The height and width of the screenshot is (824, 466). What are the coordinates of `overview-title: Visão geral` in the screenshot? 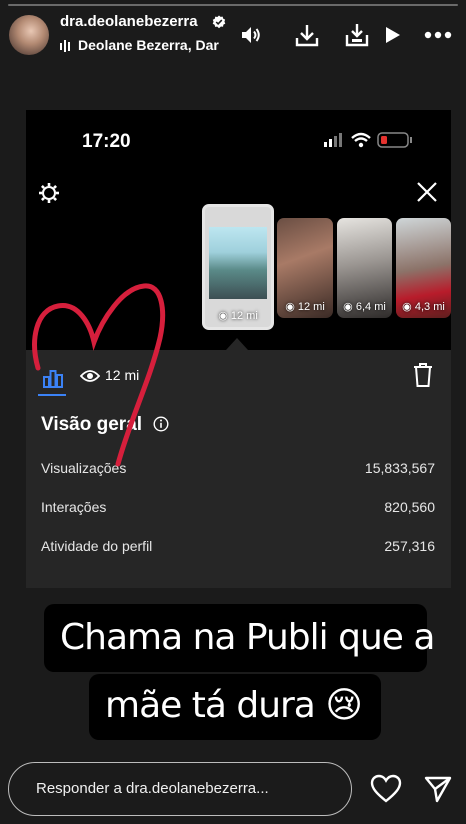 It's located at (92, 424).